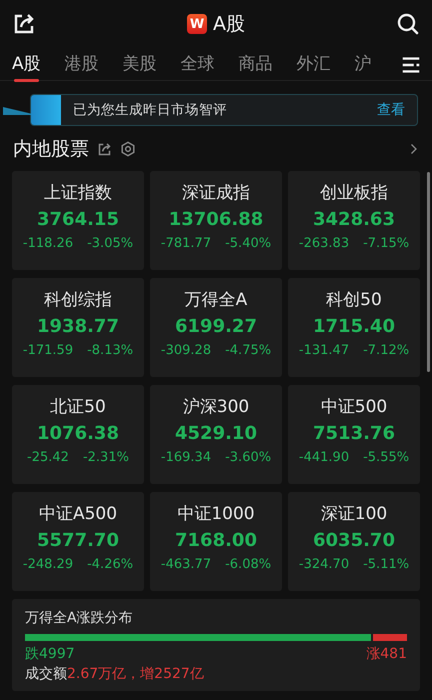  Describe the element at coordinates (48, 243) in the screenshot. I see `change-value: -118.26` at that location.